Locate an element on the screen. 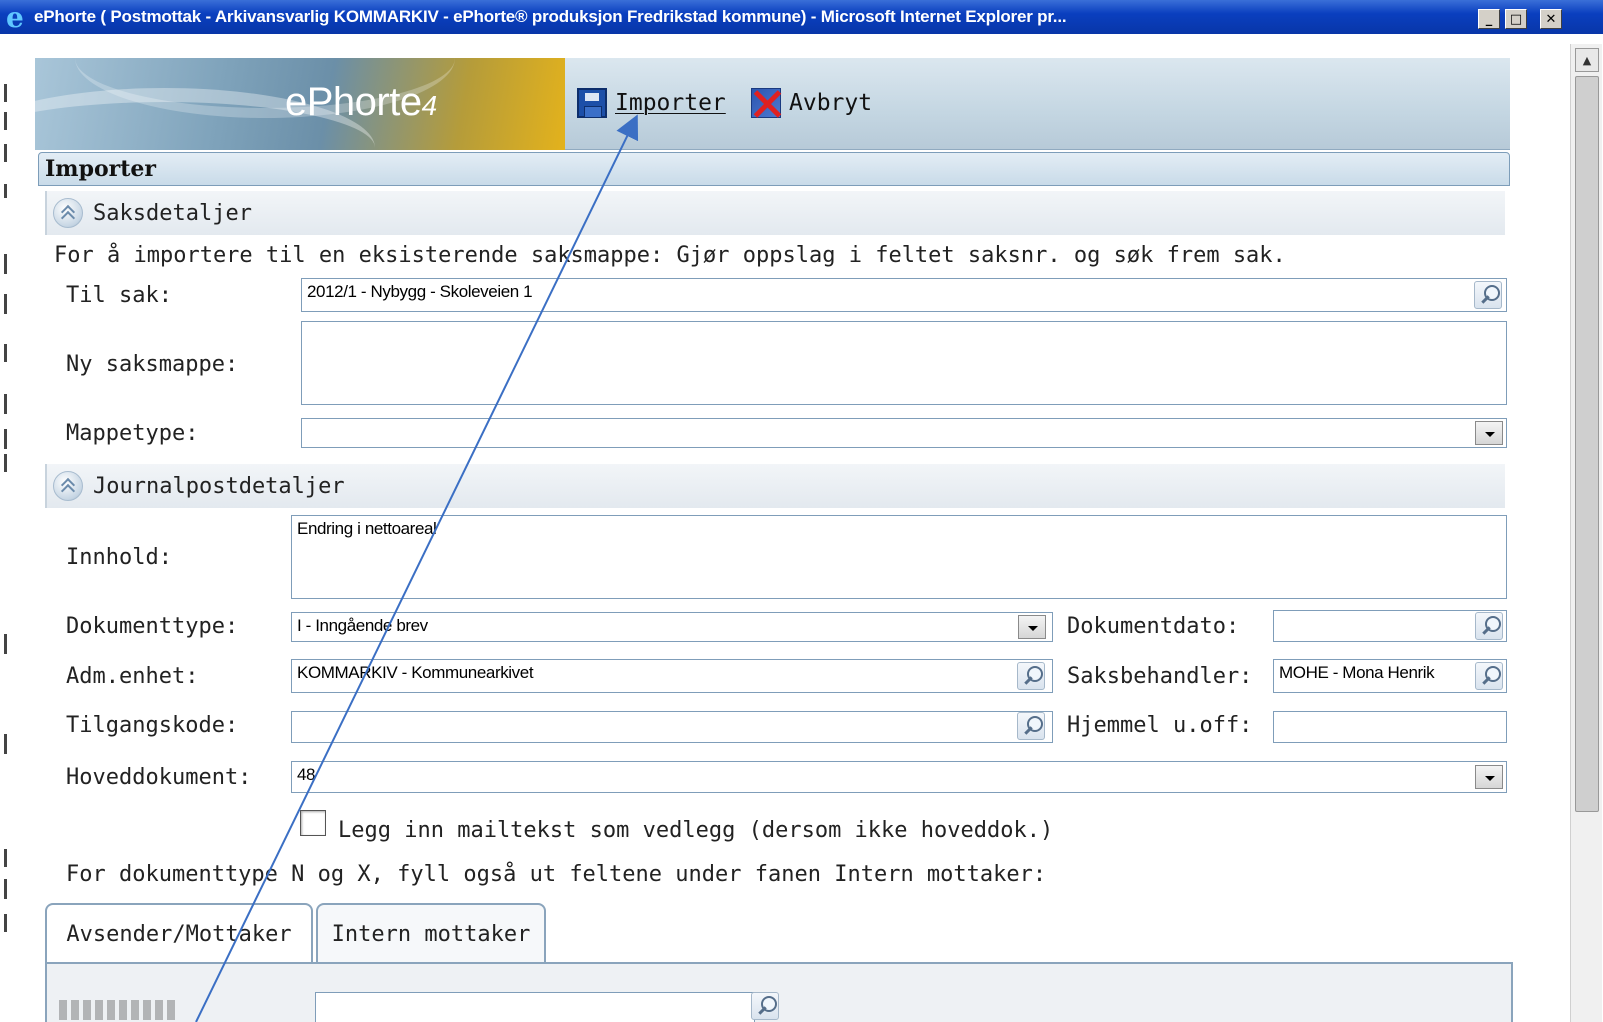  section-journalpostdetaljer: Journalpostdetaljer is located at coordinates (775, 486).